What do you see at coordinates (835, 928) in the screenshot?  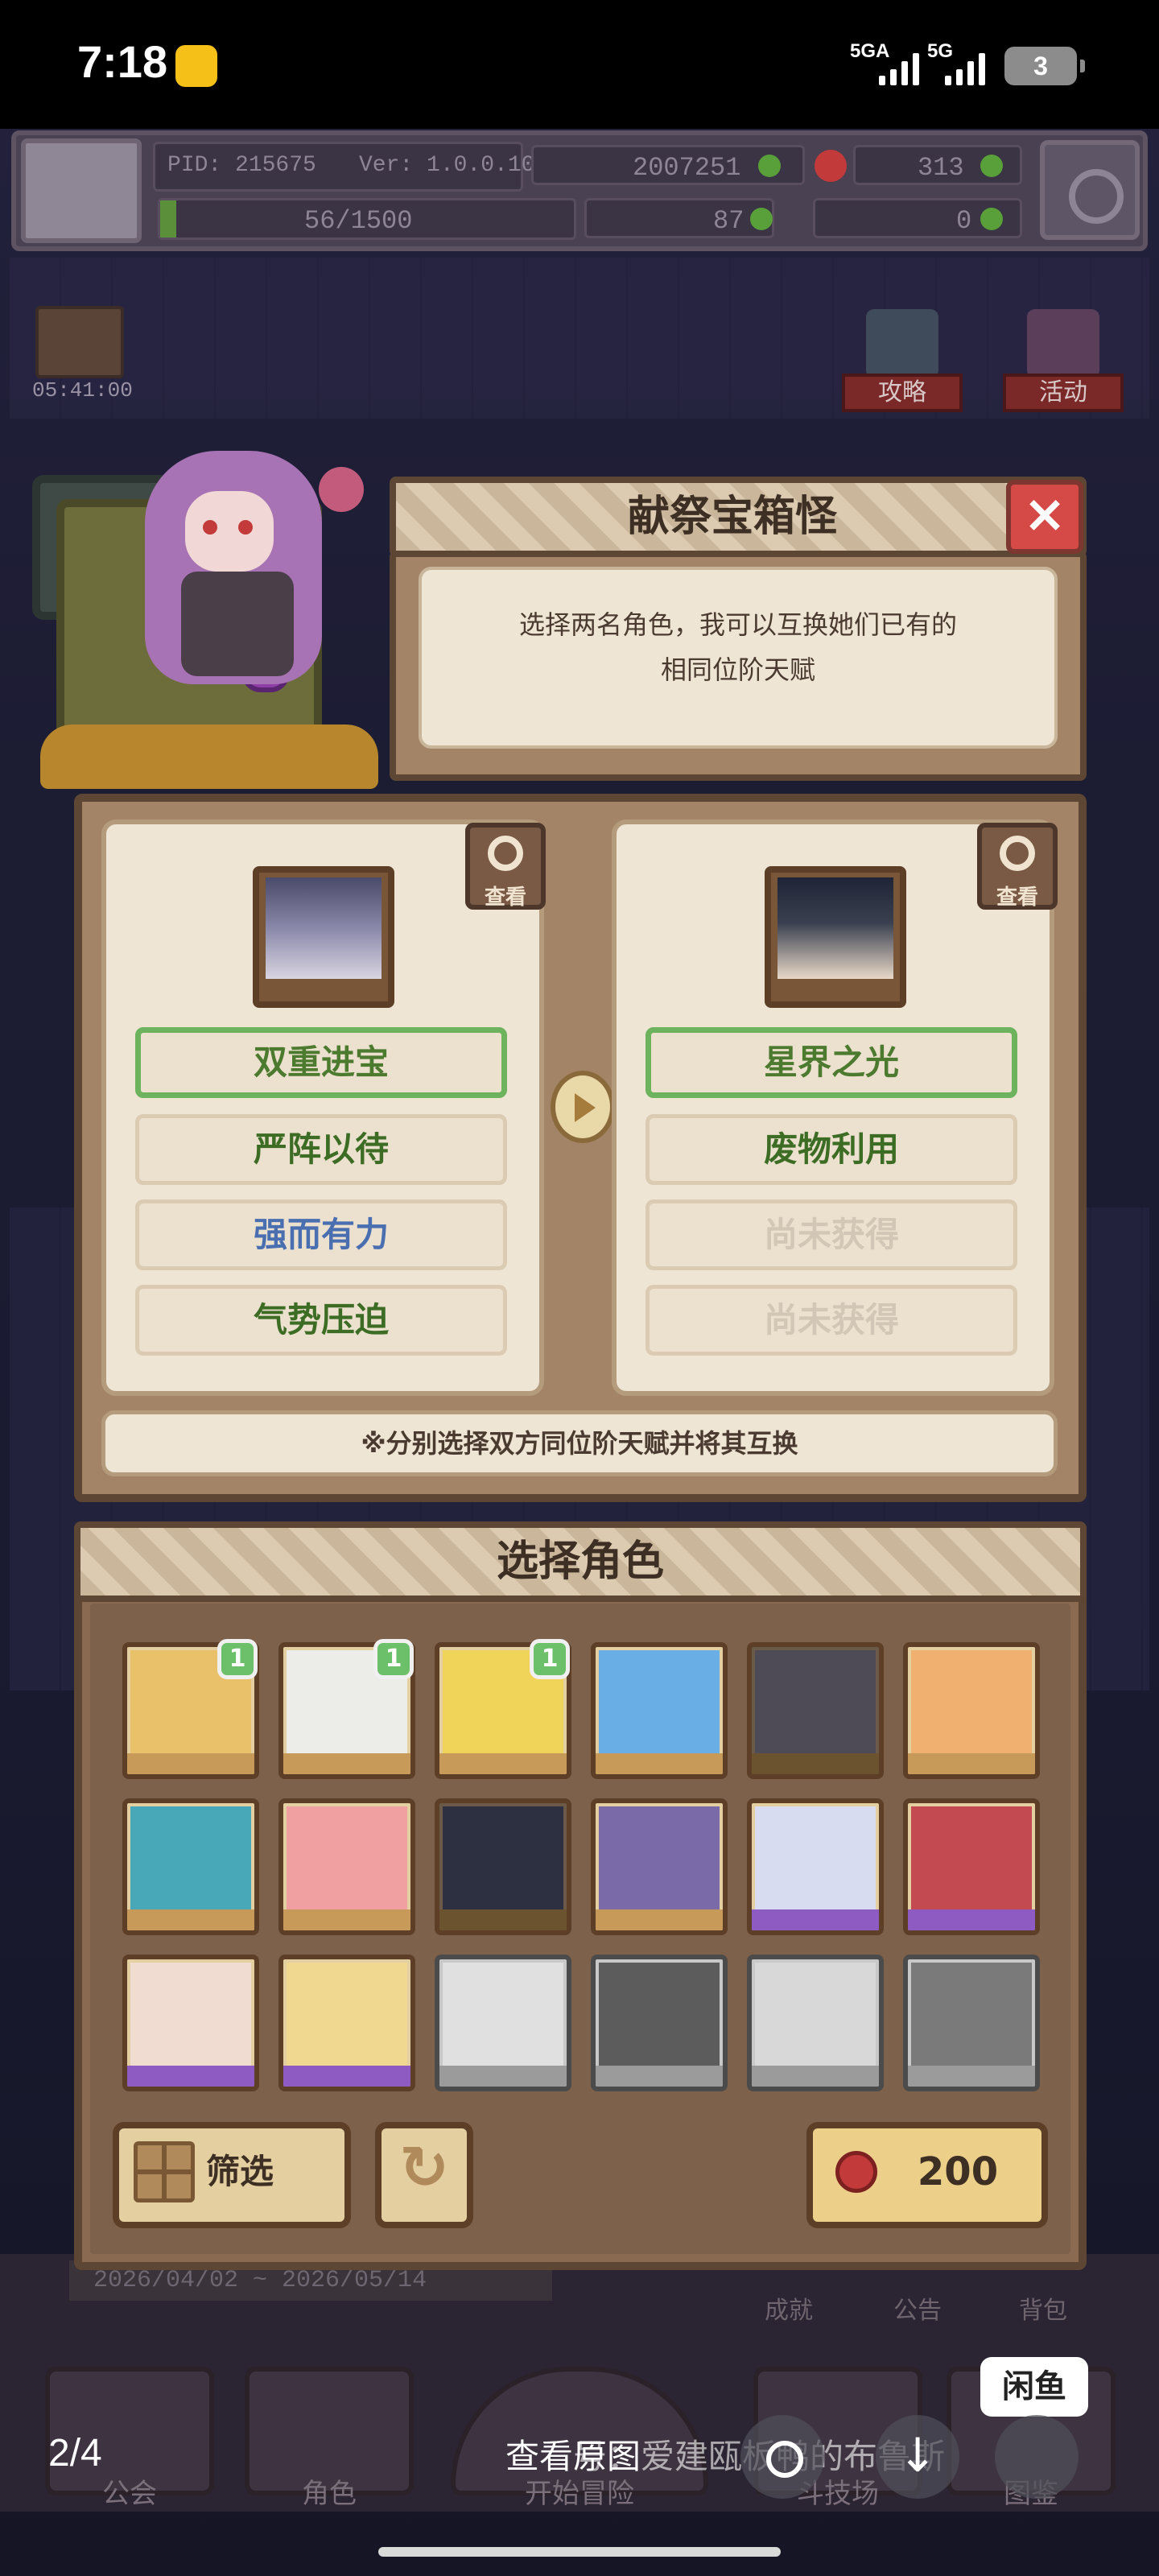 I see `right-character-face` at bounding box center [835, 928].